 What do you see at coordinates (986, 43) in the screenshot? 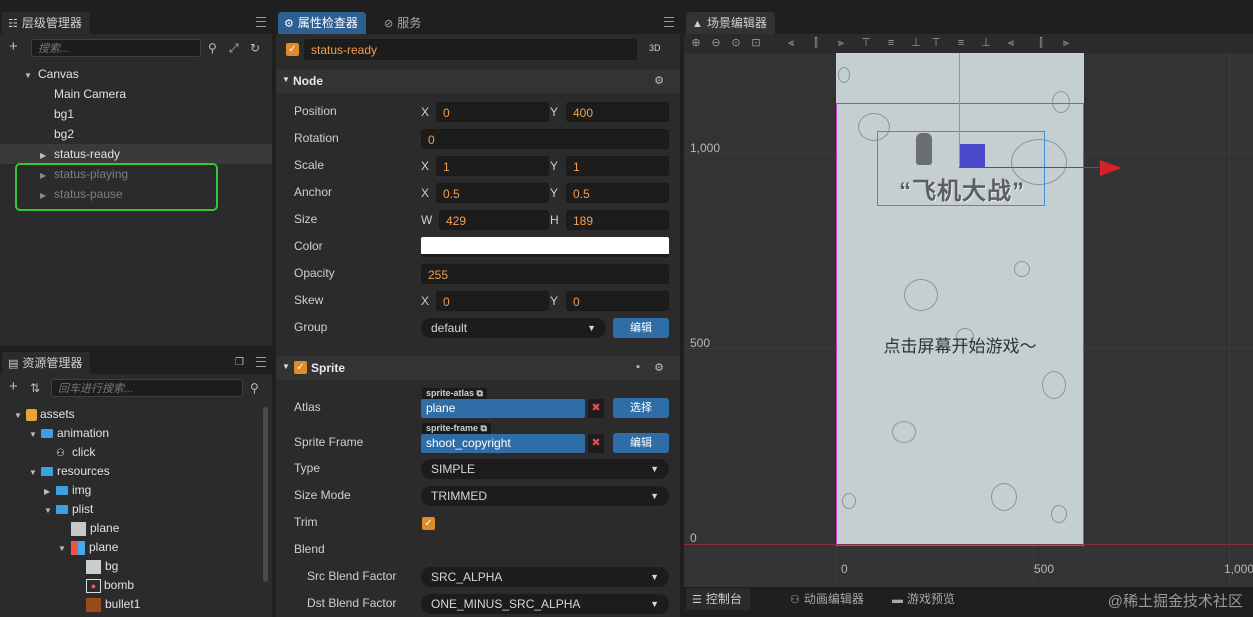
I see `distribute-bottom-icon: ⊥` at bounding box center [986, 43].